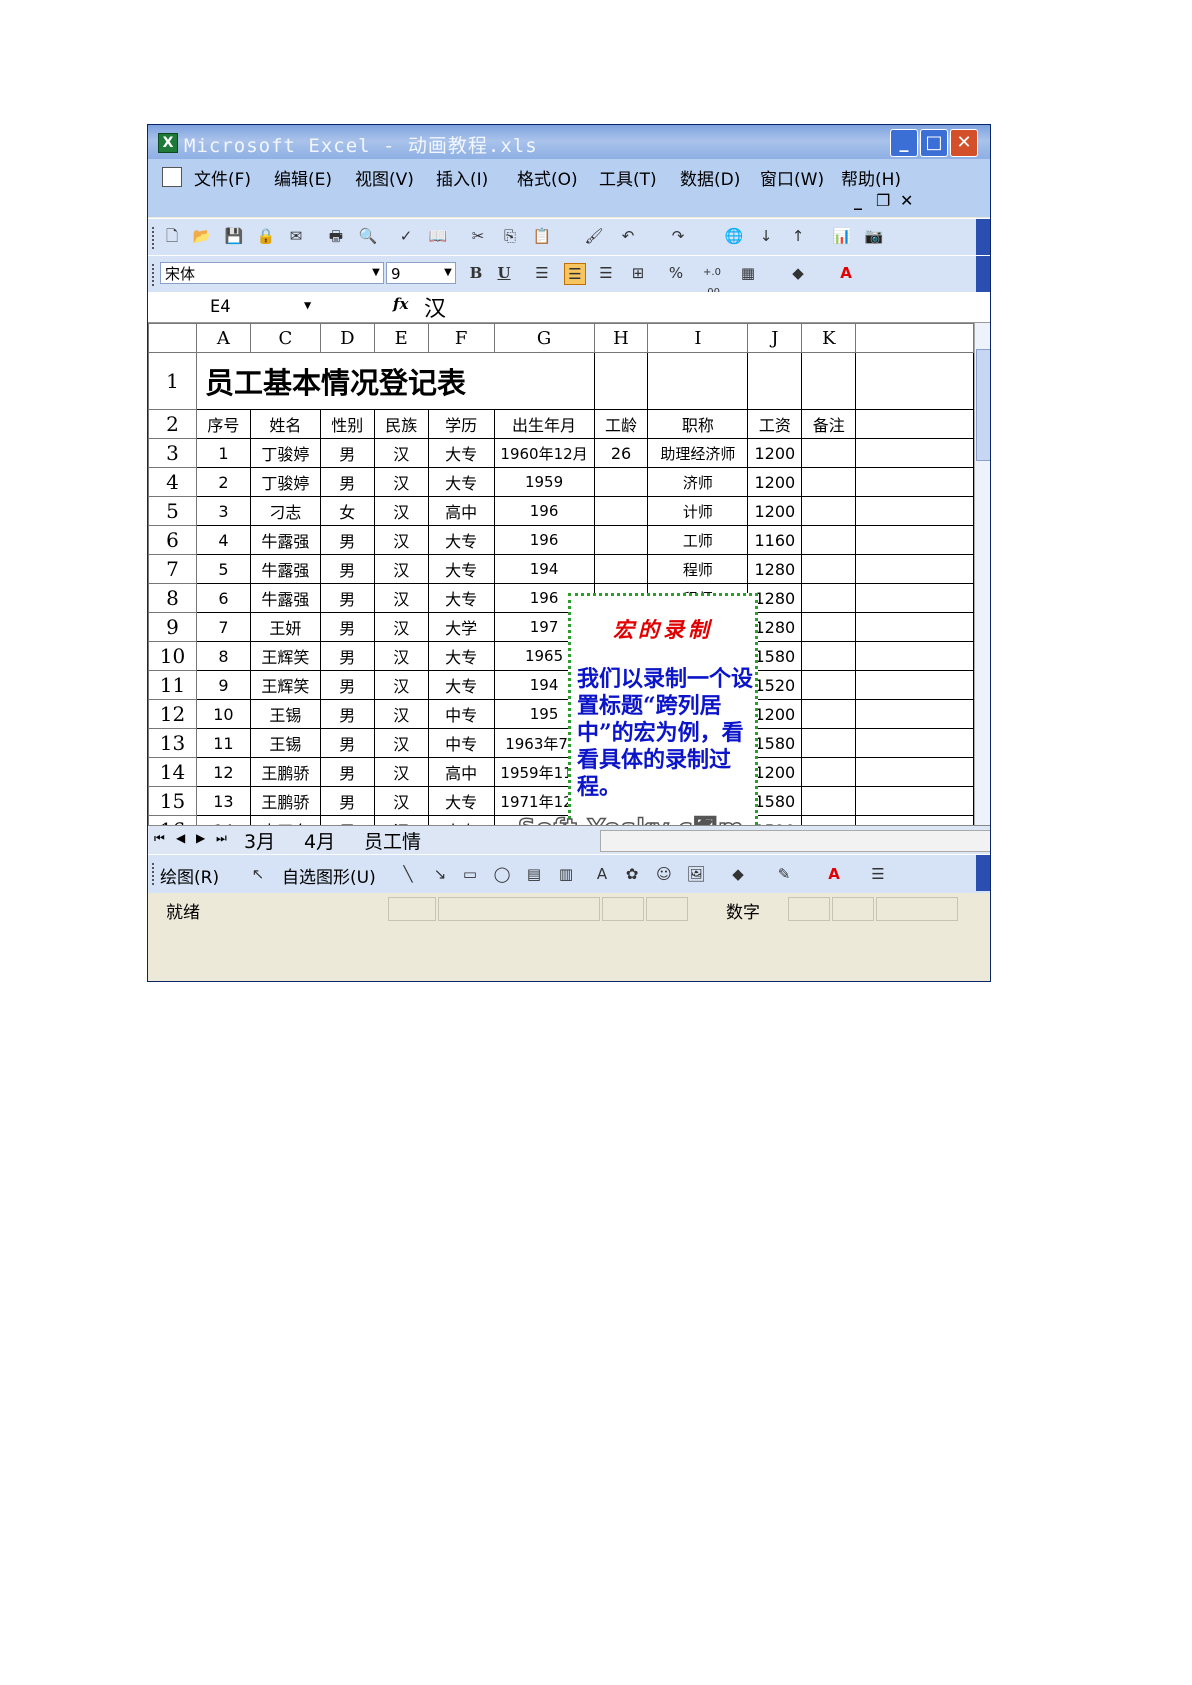 The height and width of the screenshot is (1685, 1192). What do you see at coordinates (238, 307) in the screenshot?
I see `name-box: E4 ▼` at bounding box center [238, 307].